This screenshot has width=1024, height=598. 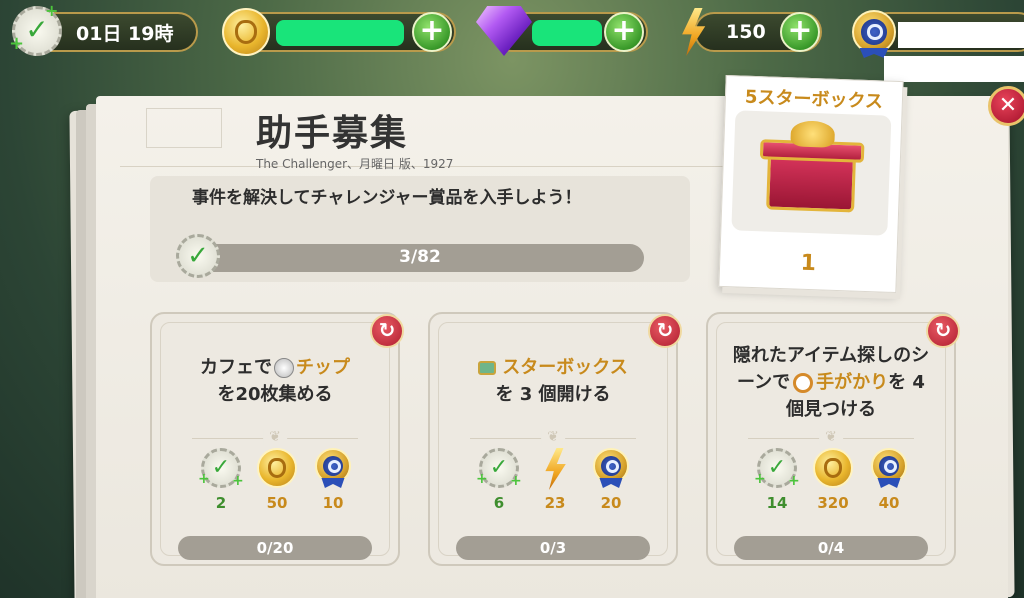 What do you see at coordinates (567, 33) in the screenshot?
I see `redacted-gems` at bounding box center [567, 33].